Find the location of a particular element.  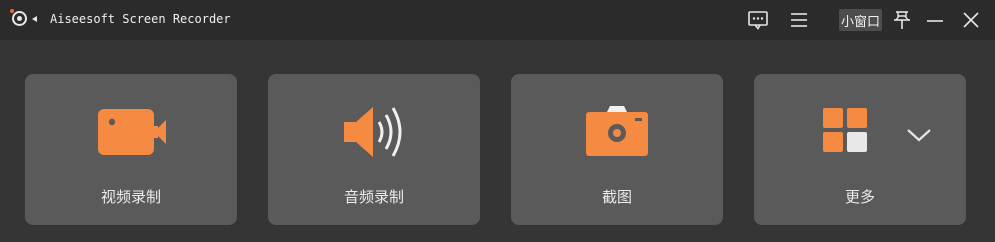

card-label: 音频录制 is located at coordinates (373, 197).